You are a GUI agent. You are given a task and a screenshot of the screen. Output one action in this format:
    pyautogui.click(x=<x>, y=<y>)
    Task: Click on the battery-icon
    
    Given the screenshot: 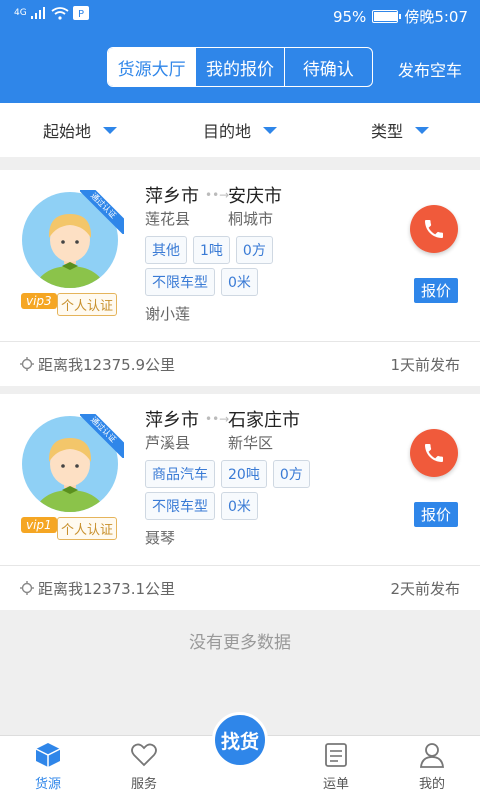 What is the action you would take?
    pyautogui.click(x=387, y=16)
    